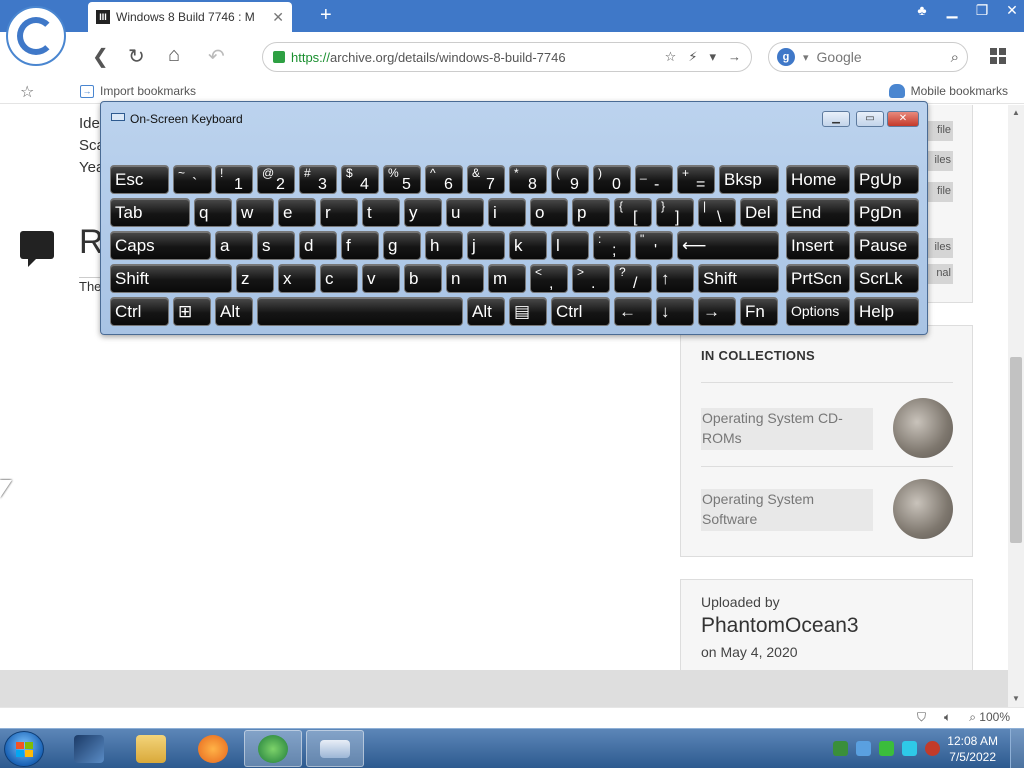  I want to click on key-symbol-0-3: @2, so click(276, 179).